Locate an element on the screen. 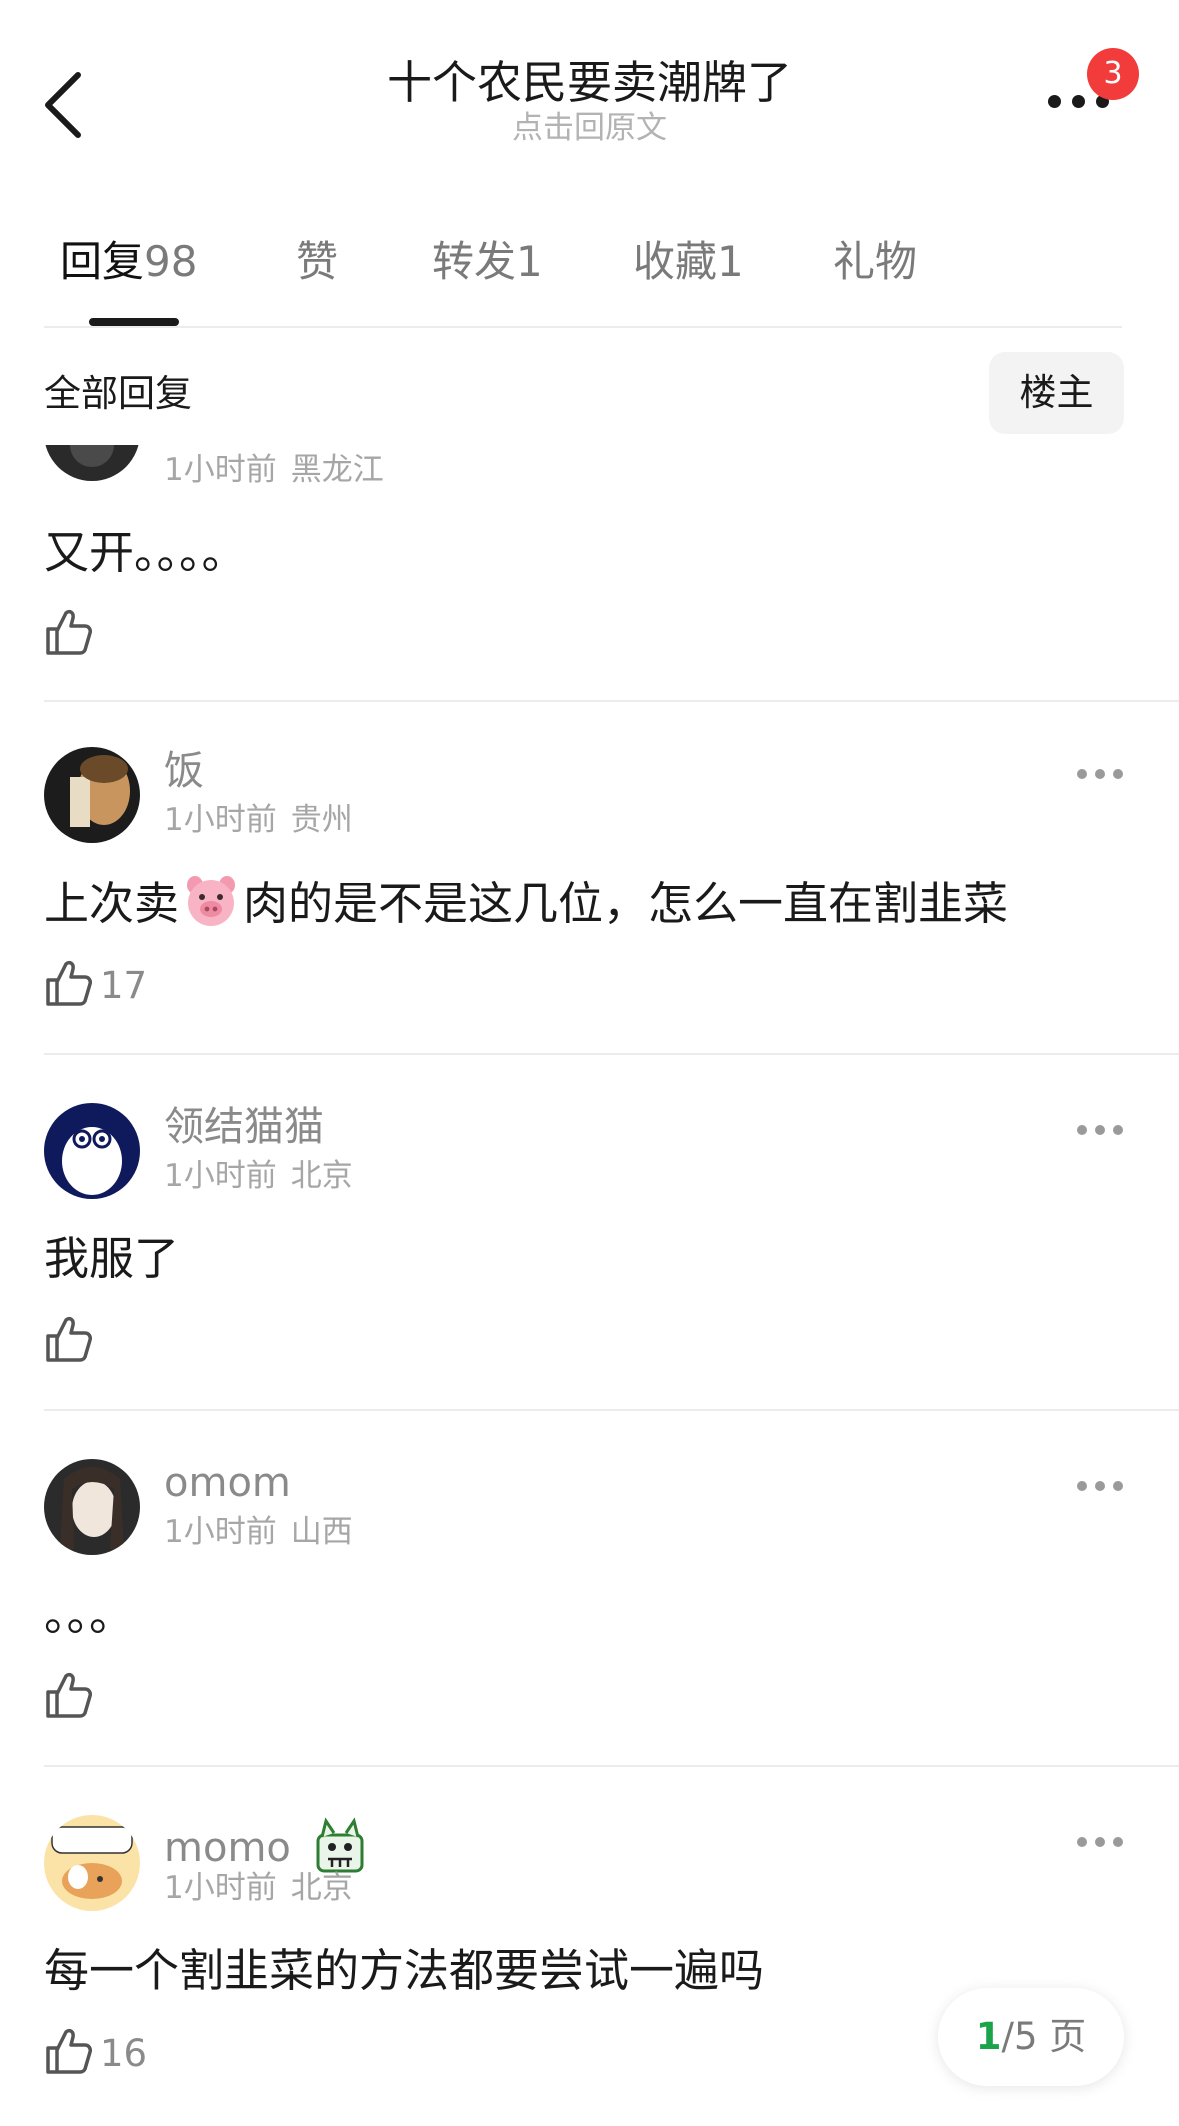 This screenshot has height=2126, width=1179. tab-favorites: 收藏1 is located at coordinates (688, 262).